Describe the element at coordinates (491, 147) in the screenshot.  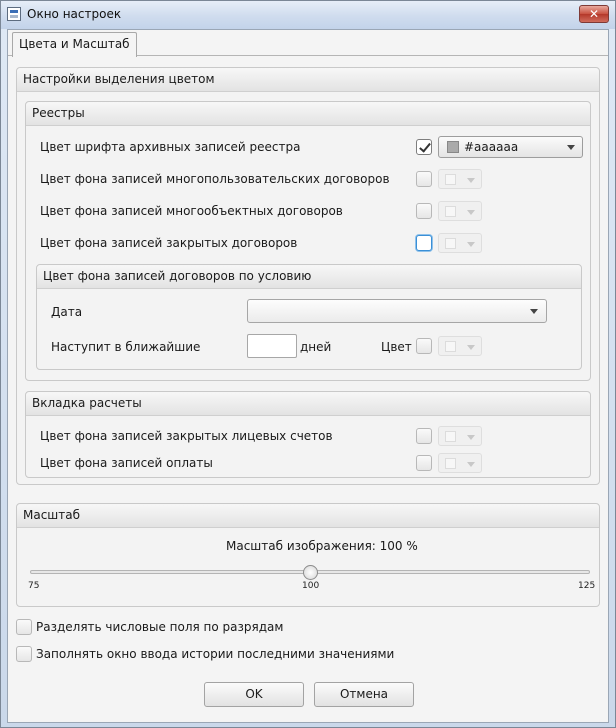
I see `color-value: #aaaaaa` at that location.